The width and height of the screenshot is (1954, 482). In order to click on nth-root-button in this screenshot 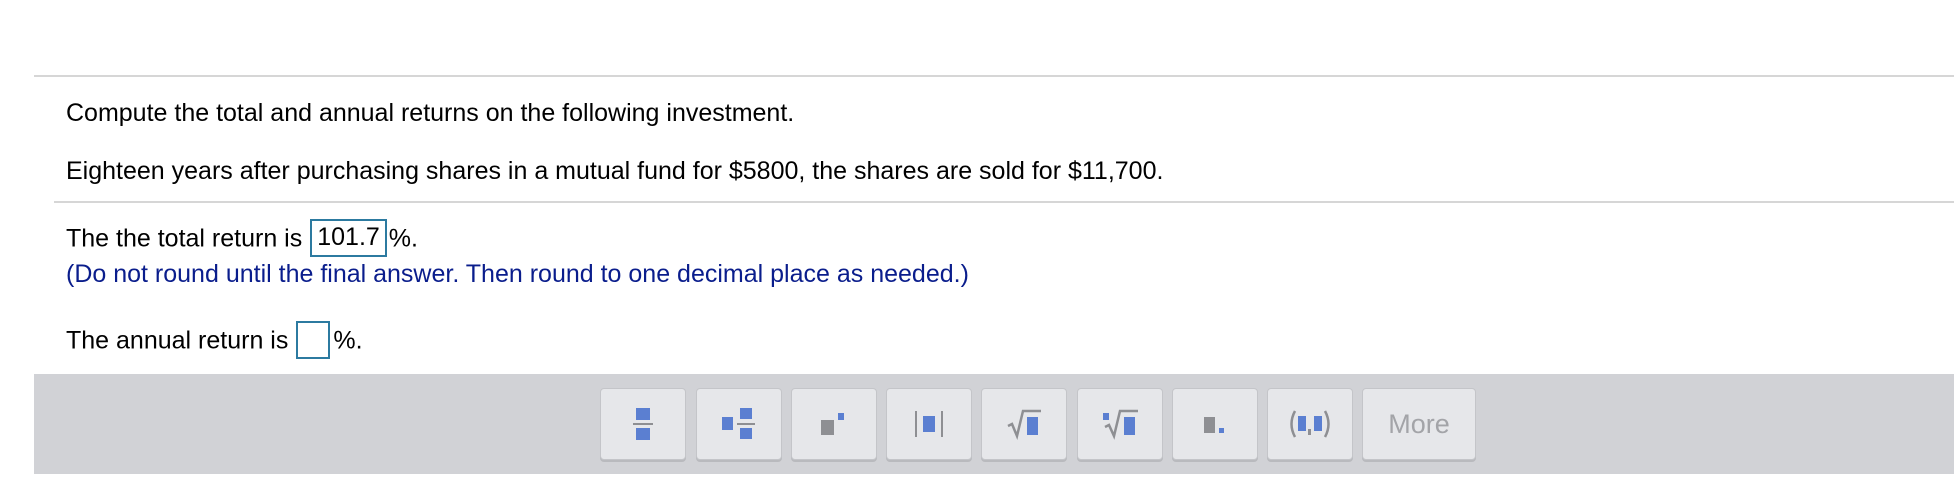, I will do `click(1120, 424)`.